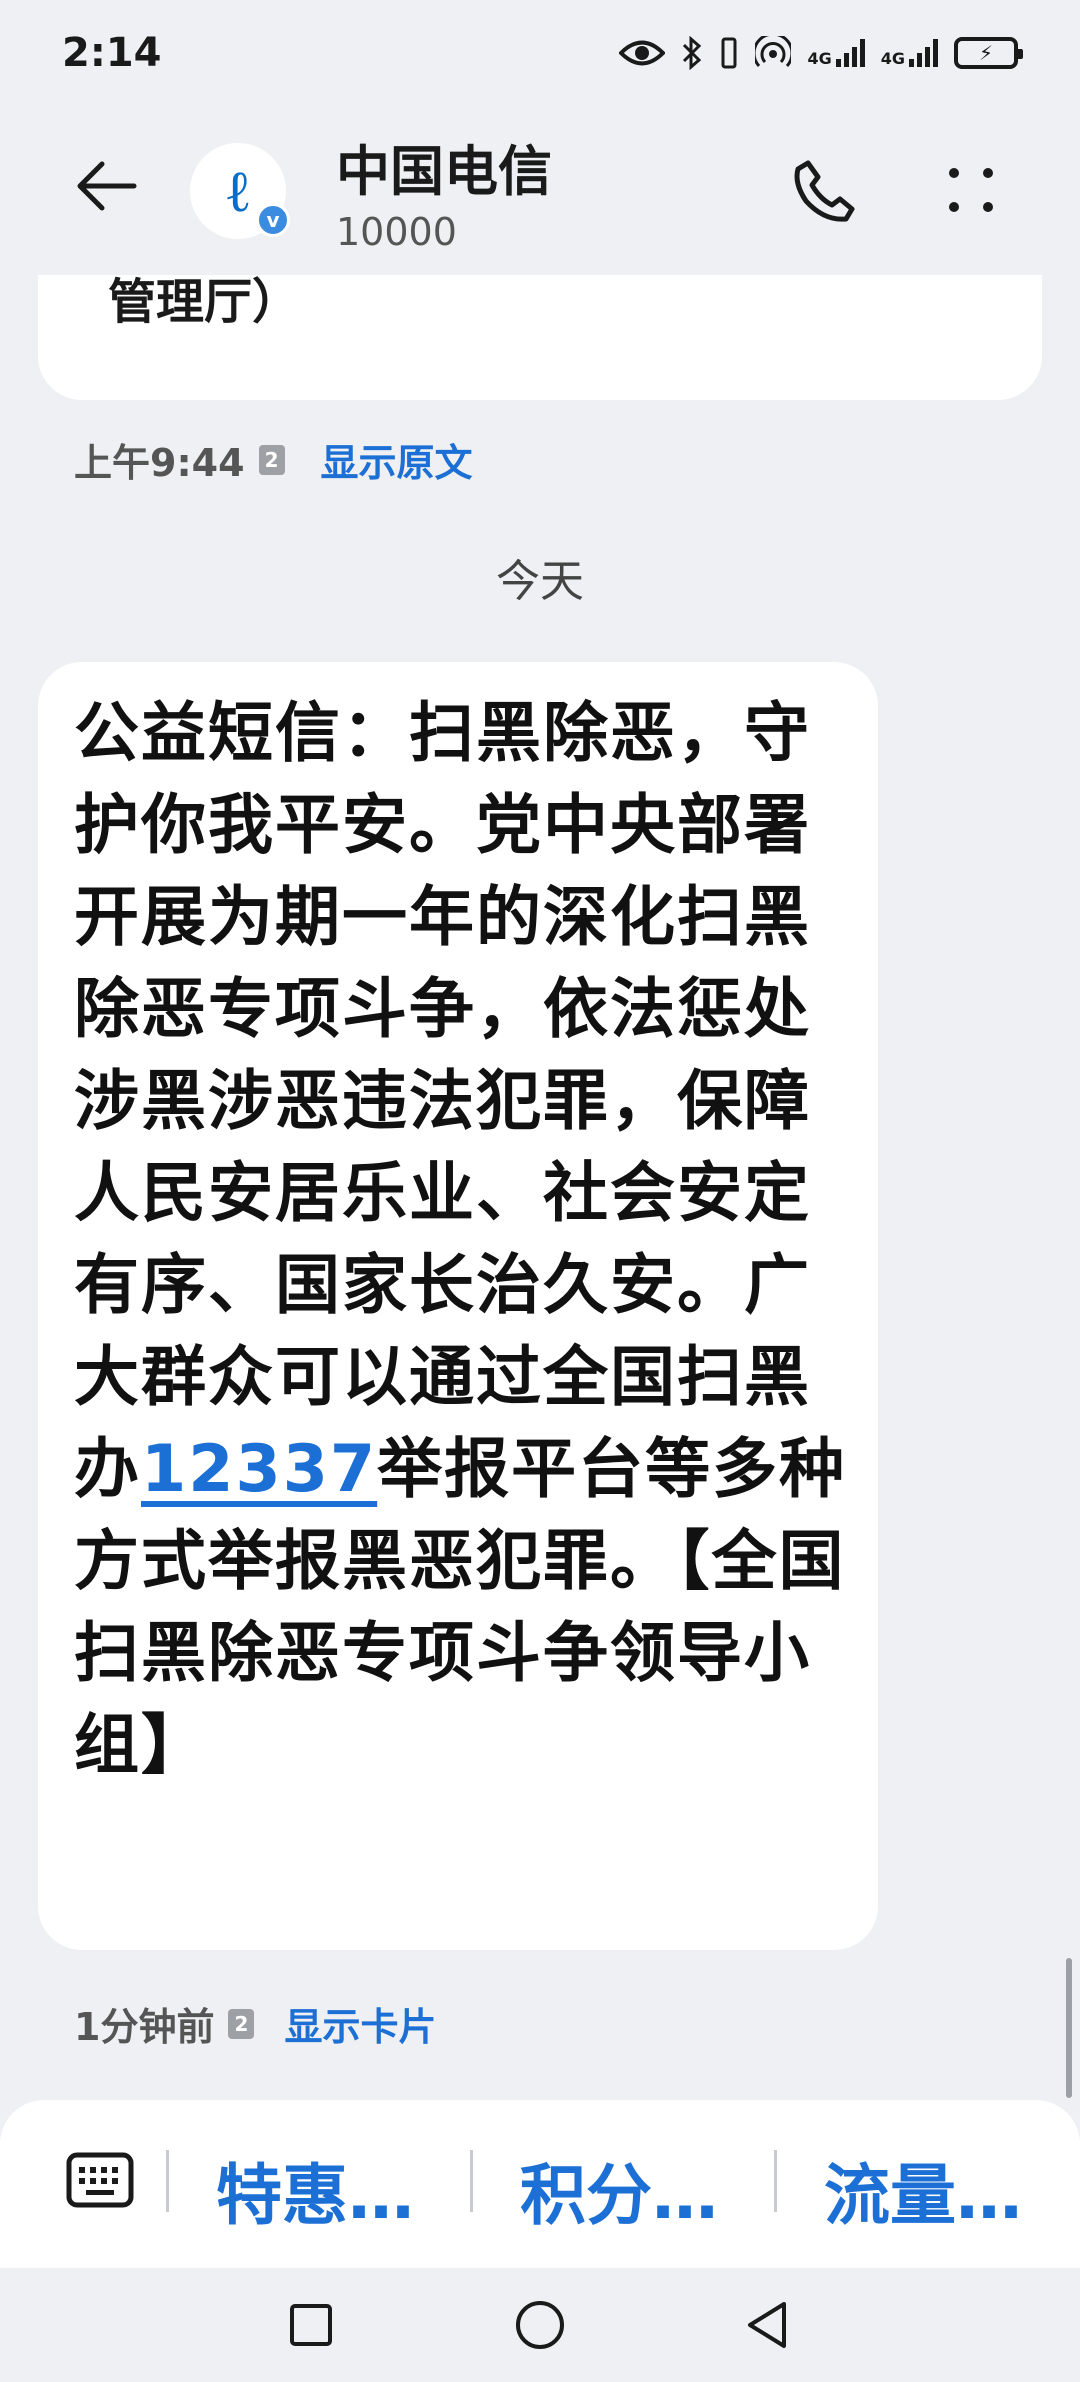 This screenshot has height=2382, width=1080. I want to click on show-card-link: 显示卡片, so click(360, 2023).